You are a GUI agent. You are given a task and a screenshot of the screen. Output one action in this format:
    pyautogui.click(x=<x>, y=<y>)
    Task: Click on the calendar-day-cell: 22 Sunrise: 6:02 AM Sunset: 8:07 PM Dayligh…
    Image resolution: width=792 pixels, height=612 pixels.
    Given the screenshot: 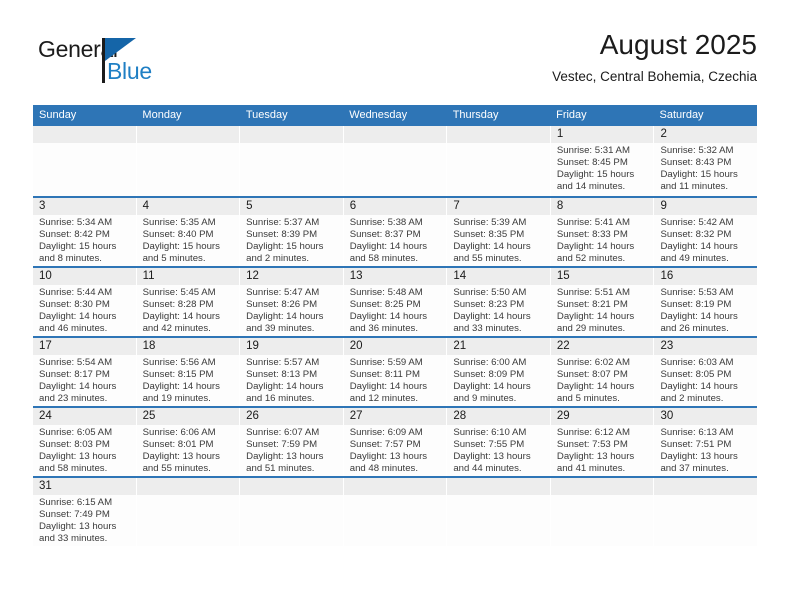 What is the action you would take?
    pyautogui.click(x=602, y=372)
    